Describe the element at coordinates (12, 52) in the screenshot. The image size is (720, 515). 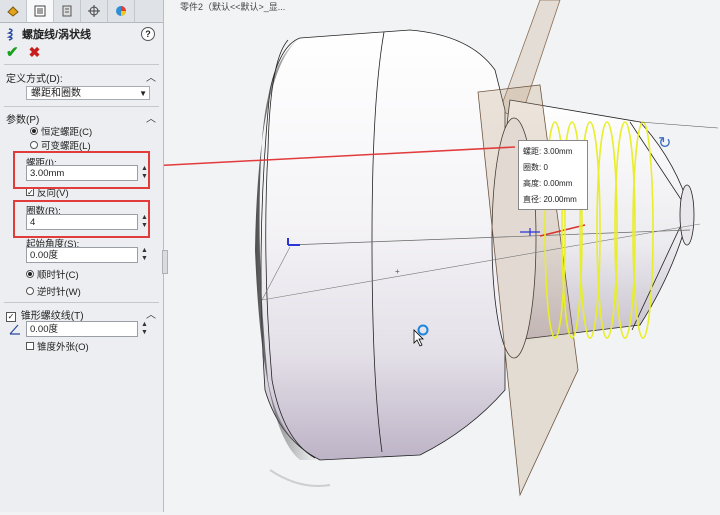
I see `ok-button: ✔` at that location.